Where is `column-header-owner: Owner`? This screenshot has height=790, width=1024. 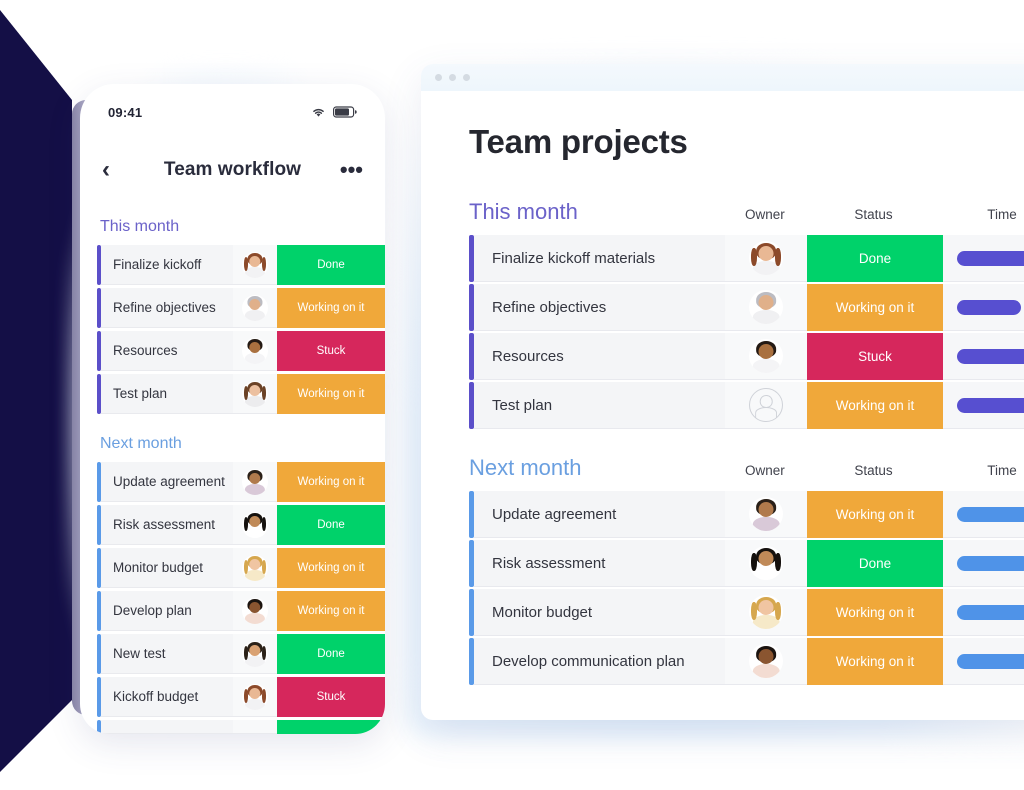
column-header-owner: Owner is located at coordinates (765, 214).